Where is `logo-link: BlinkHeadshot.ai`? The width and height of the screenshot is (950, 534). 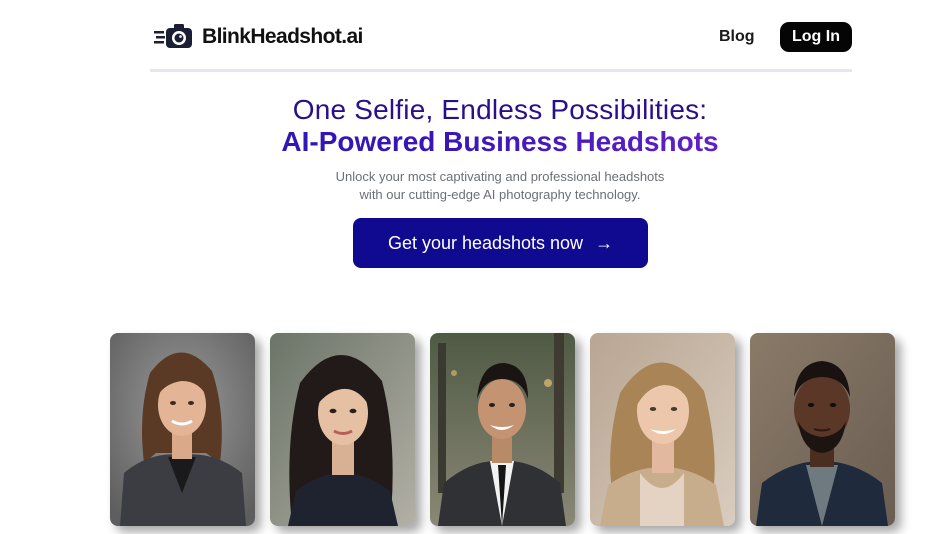
logo-link: BlinkHeadshot.ai is located at coordinates (258, 37).